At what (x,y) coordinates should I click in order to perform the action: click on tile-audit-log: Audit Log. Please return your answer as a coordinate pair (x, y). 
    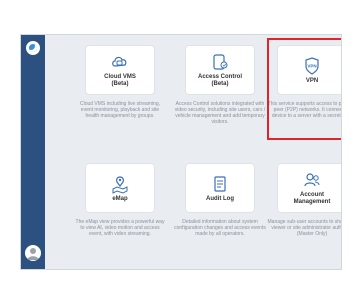
    Looking at the image, I should click on (220, 188).